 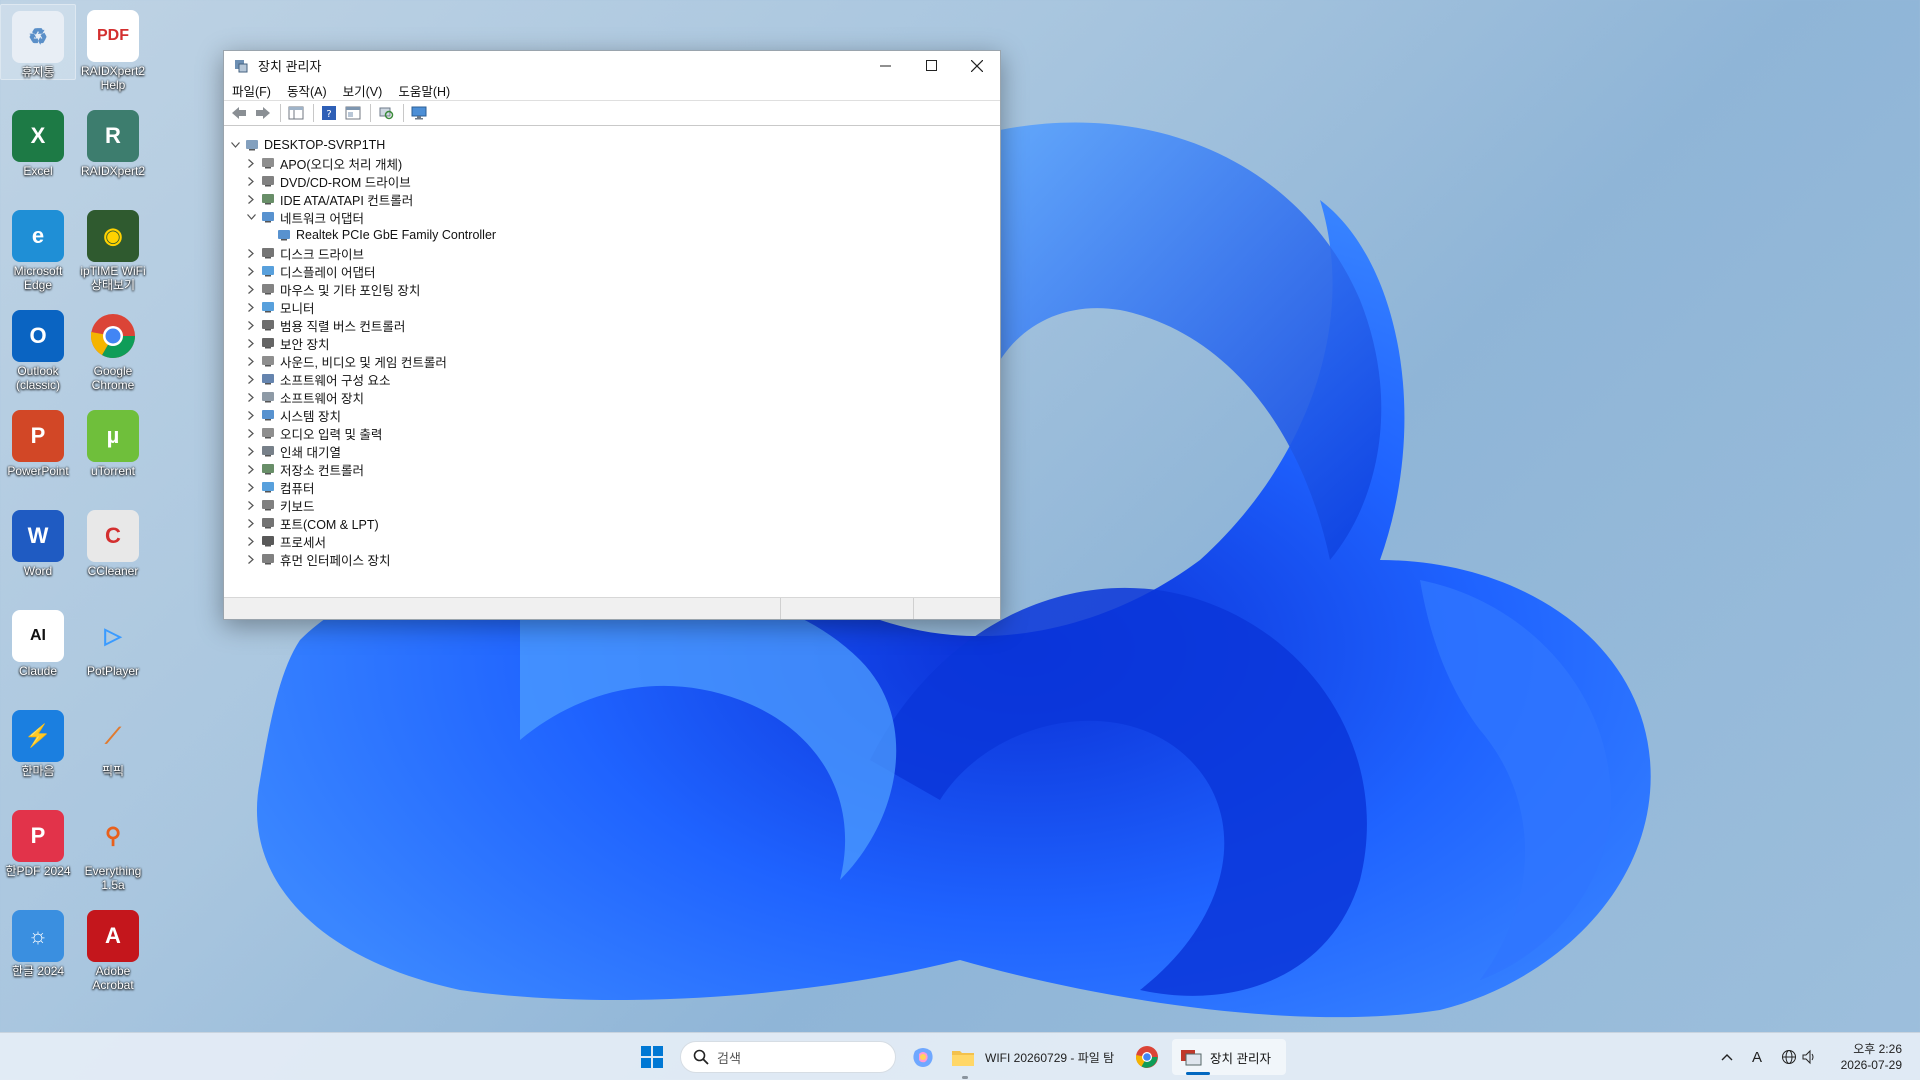 What do you see at coordinates (38, 42) in the screenshot?
I see `desktop-icon: ♻ 휴지통` at bounding box center [38, 42].